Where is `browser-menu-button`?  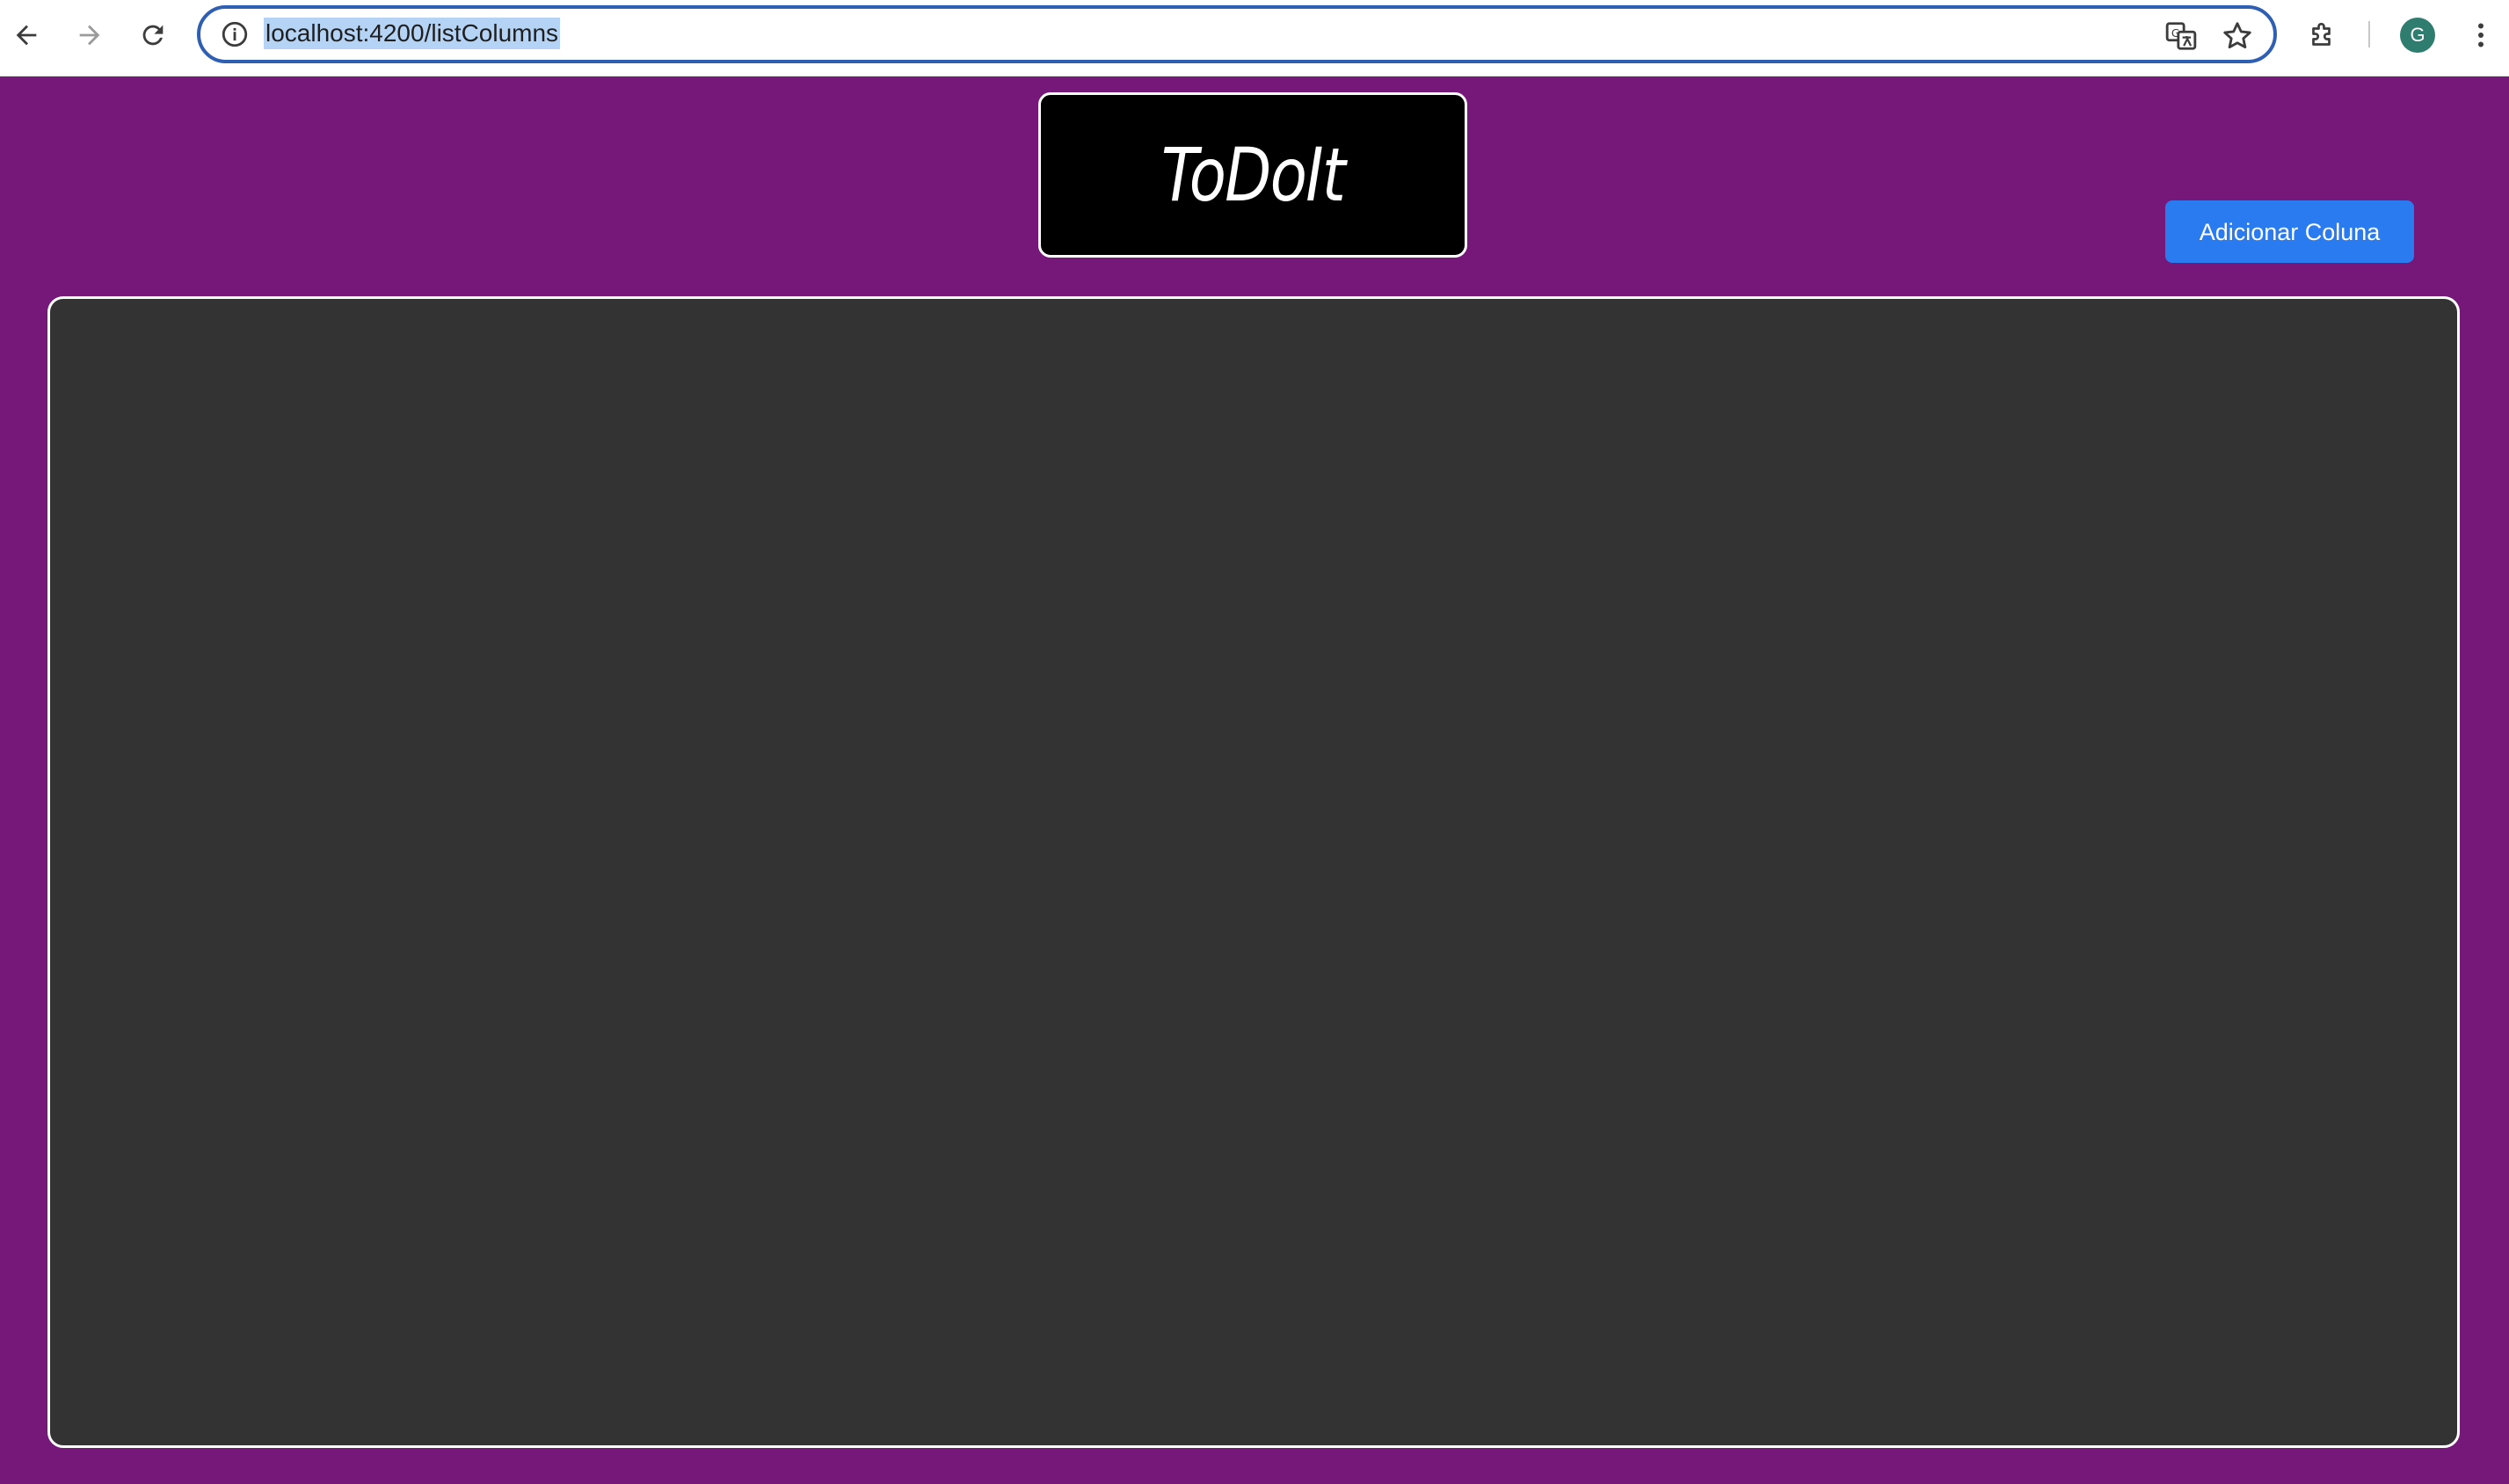
browser-menu-button is located at coordinates (2481, 36).